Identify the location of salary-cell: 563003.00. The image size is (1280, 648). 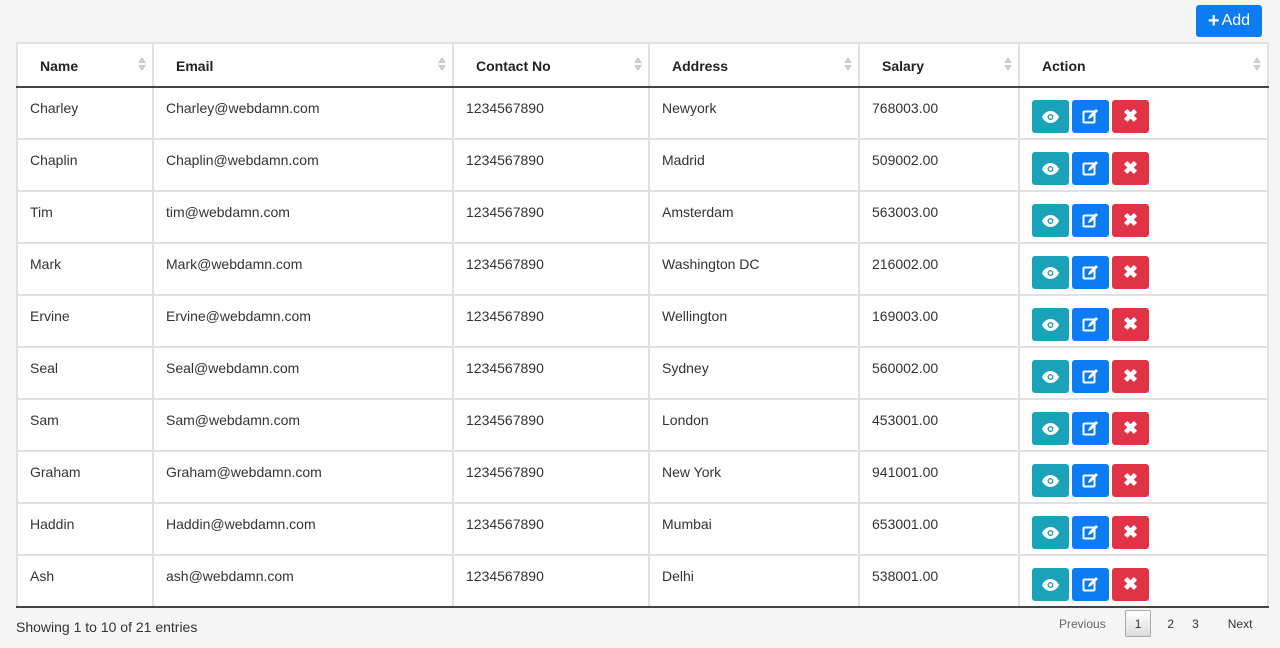
(939, 217).